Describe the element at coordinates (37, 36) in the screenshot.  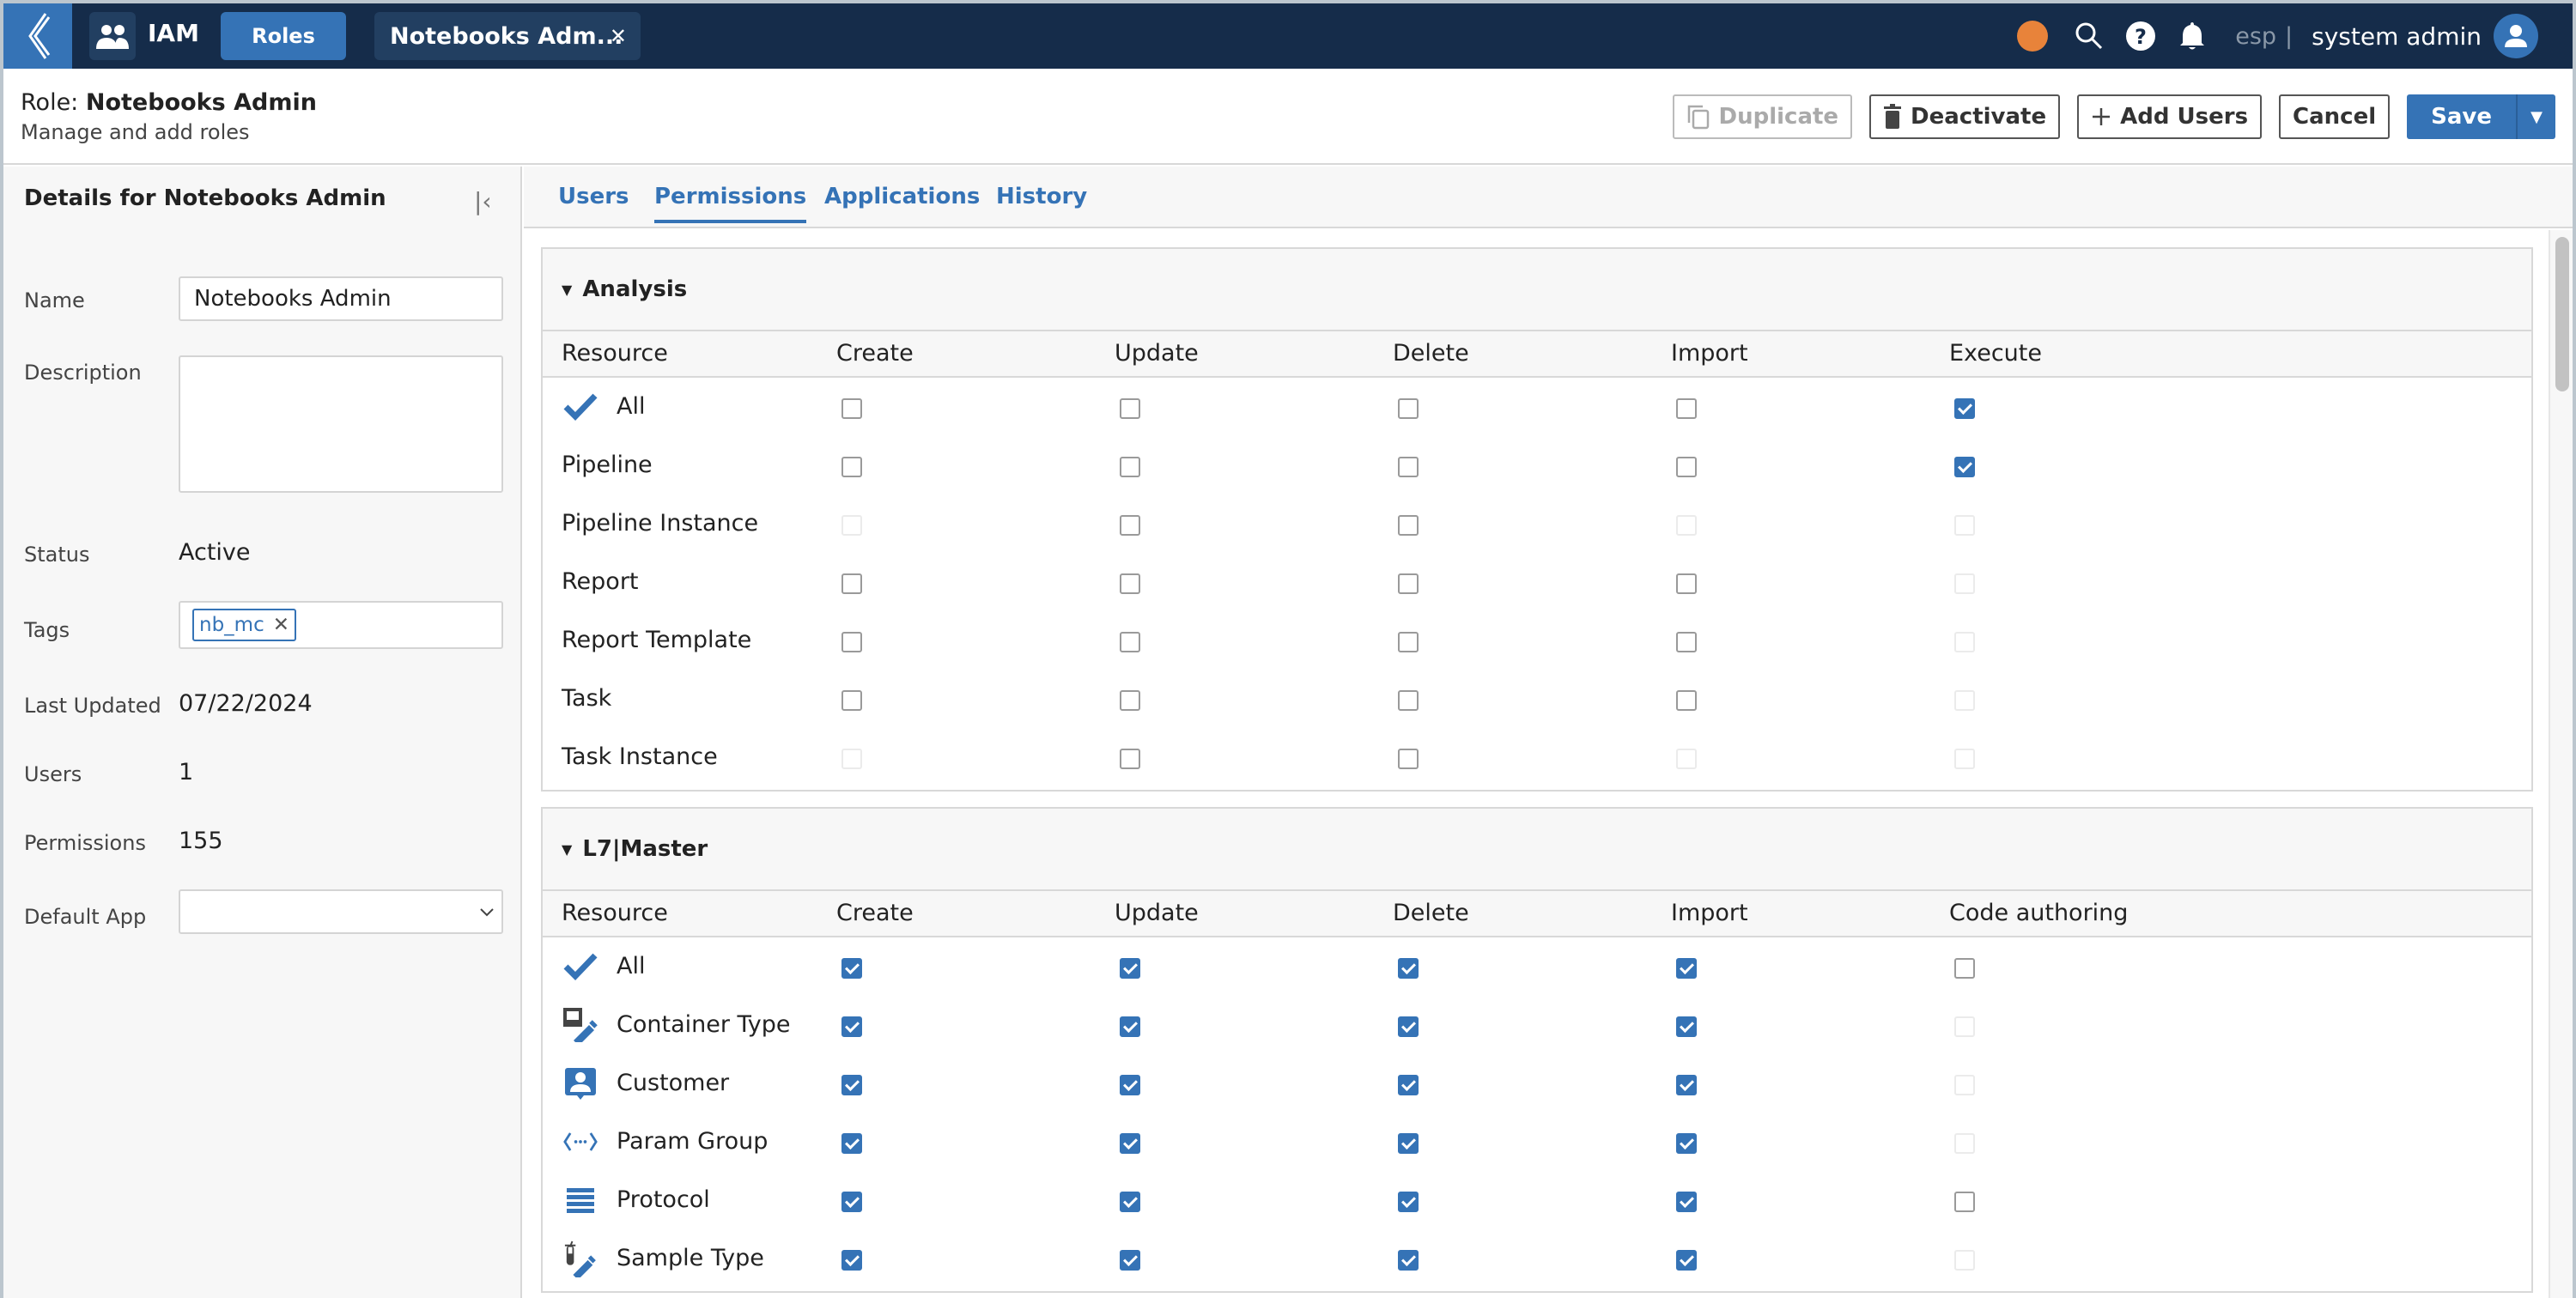
I see `back-button` at that location.